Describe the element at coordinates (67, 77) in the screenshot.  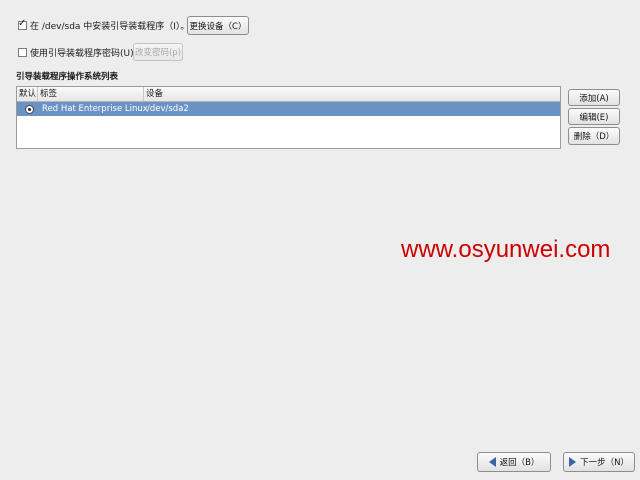
I see `os-list-title: 引导装载程序操作系统列表` at that location.